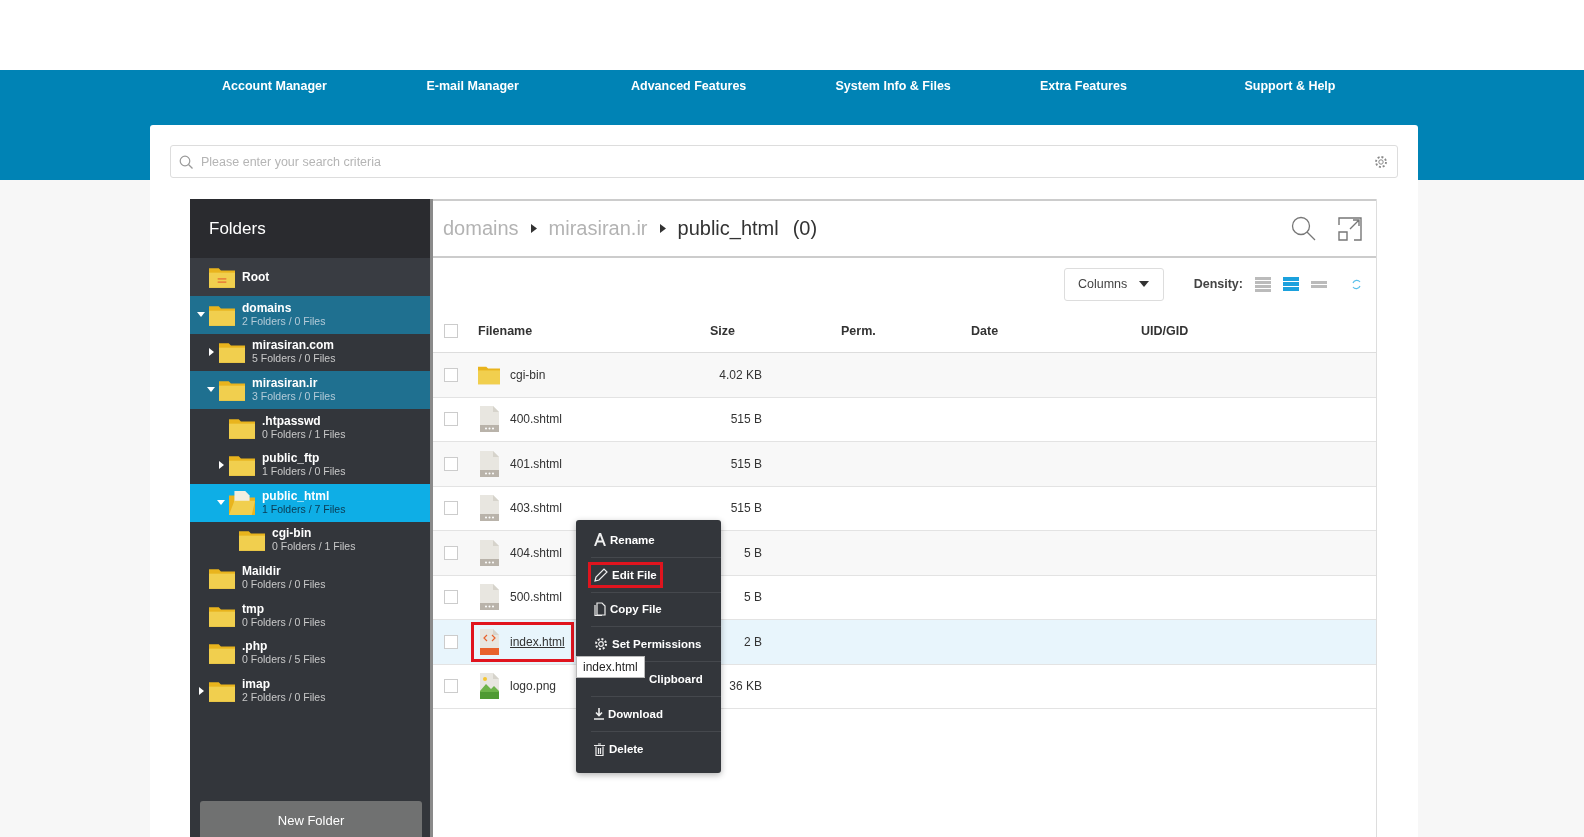 This screenshot has width=1584, height=837. What do you see at coordinates (904, 464) in the screenshot?
I see `file-row: 401.shtml 515 B` at bounding box center [904, 464].